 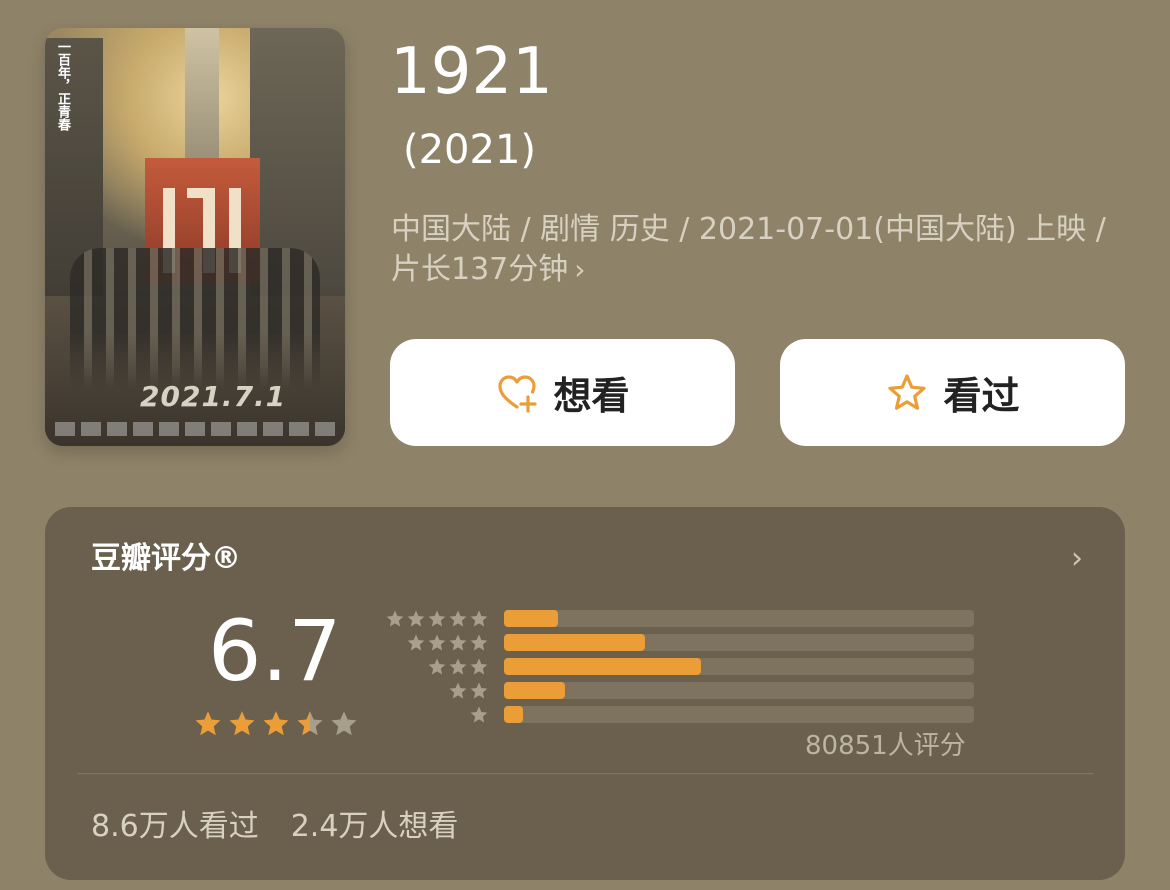 What do you see at coordinates (166, 558) in the screenshot?
I see `rating-title: 豆瓣评分®` at bounding box center [166, 558].